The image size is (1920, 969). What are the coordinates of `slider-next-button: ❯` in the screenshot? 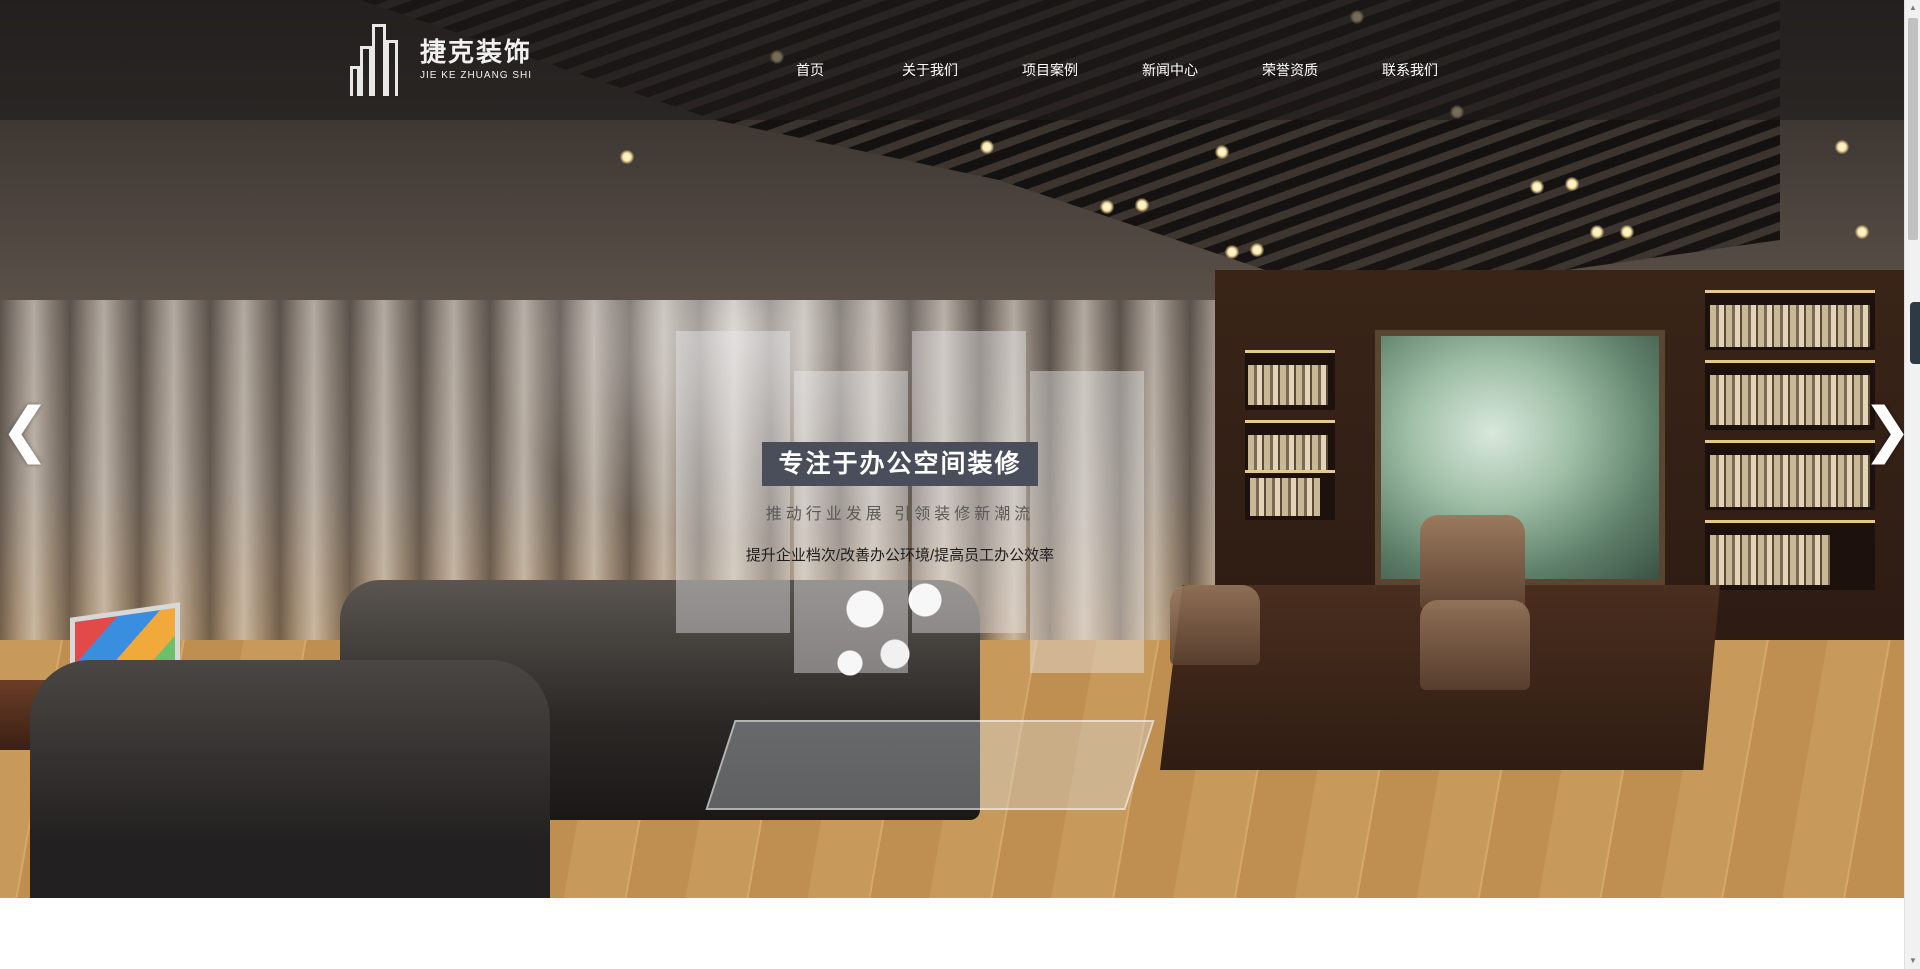 It's located at (1887, 430).